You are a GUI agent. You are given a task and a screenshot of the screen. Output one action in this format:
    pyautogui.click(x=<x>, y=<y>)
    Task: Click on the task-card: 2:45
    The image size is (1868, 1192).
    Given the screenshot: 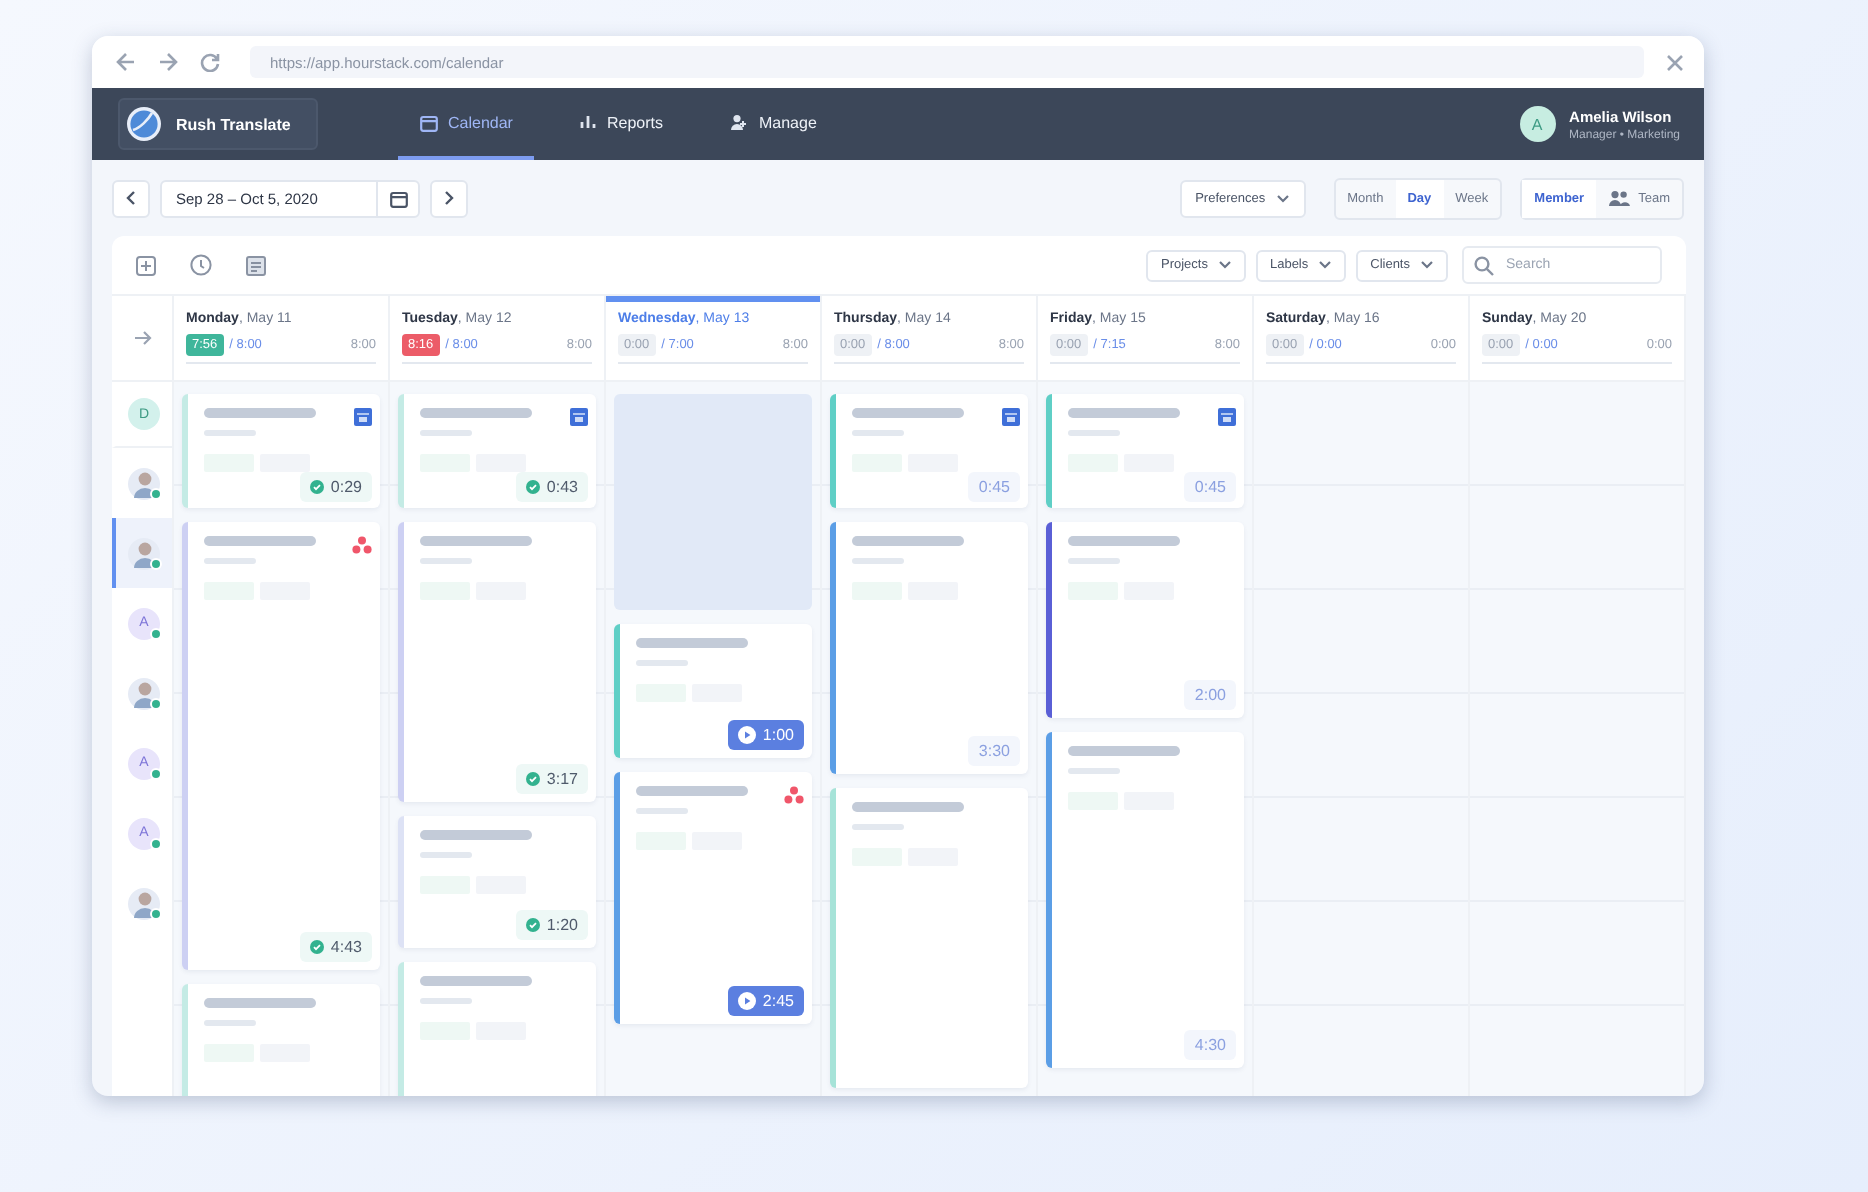 What is the action you would take?
    pyautogui.click(x=713, y=898)
    